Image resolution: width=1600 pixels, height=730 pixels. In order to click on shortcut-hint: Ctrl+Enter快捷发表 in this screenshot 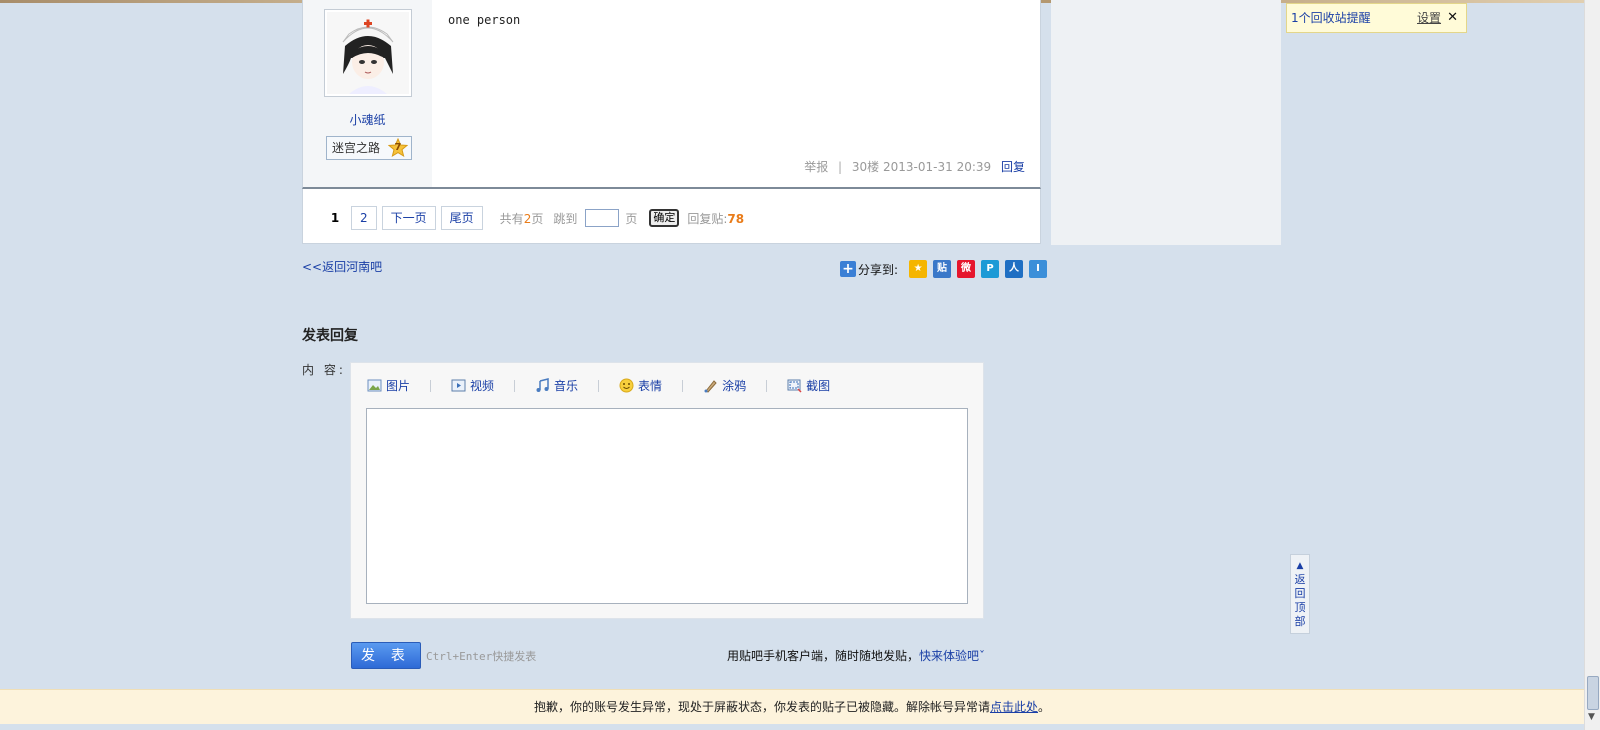, I will do `click(481, 656)`.